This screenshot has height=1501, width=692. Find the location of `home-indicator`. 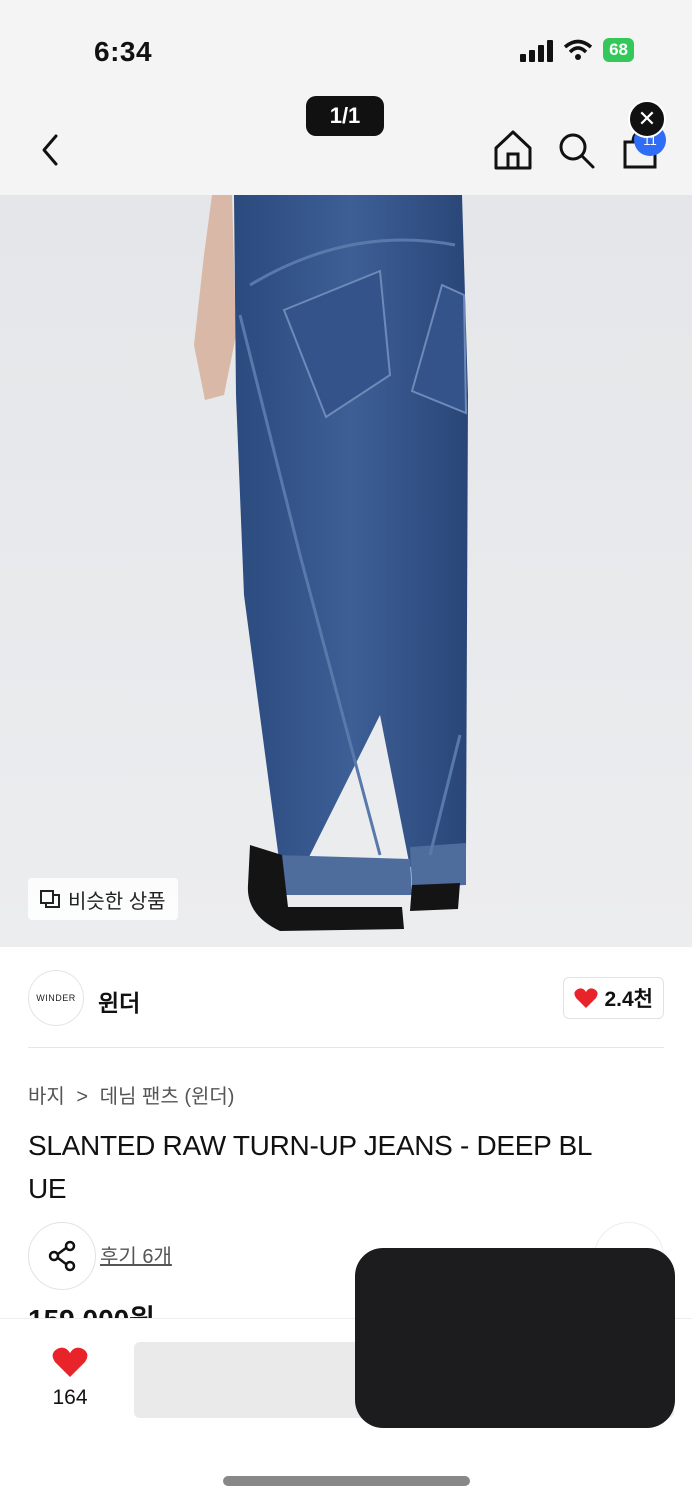

home-indicator is located at coordinates (346, 1481).